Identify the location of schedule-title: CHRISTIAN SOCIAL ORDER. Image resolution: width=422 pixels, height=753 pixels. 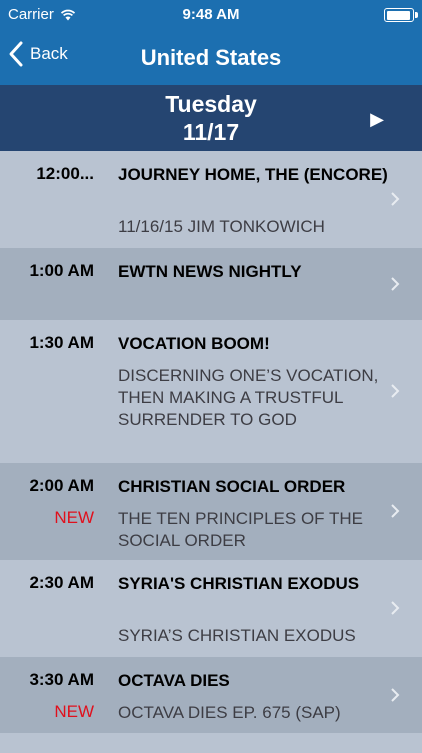
(232, 486).